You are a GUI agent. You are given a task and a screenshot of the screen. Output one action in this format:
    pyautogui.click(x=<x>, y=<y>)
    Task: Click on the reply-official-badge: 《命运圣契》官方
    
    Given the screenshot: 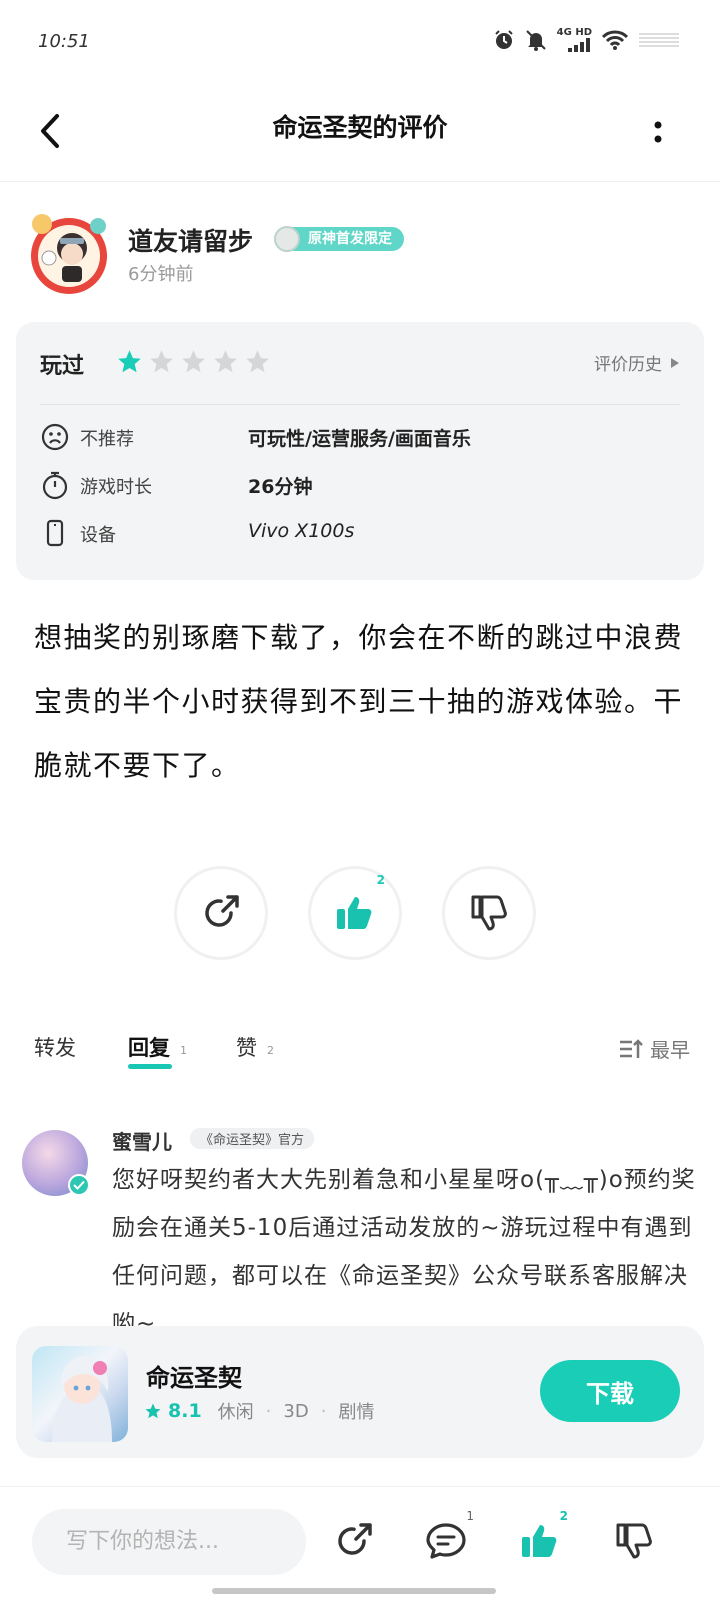 What is the action you would take?
    pyautogui.click(x=252, y=1138)
    